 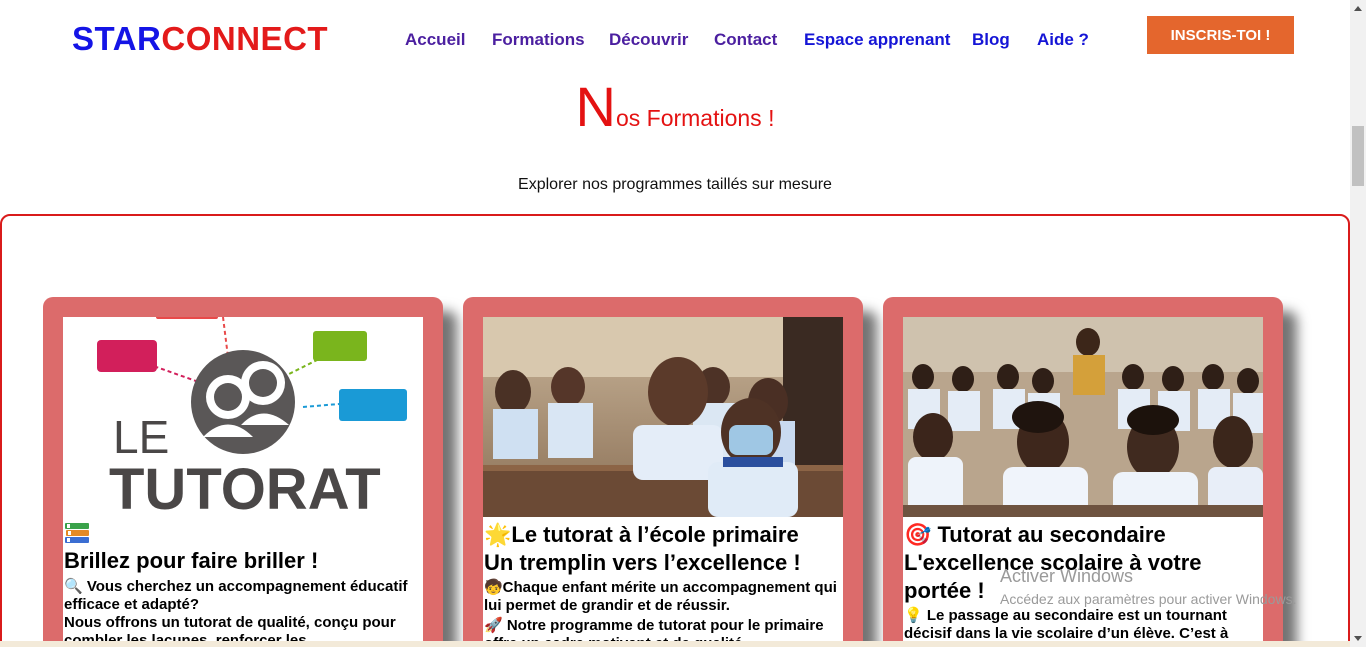 I want to click on logo-le-text: LE, so click(x=141, y=437).